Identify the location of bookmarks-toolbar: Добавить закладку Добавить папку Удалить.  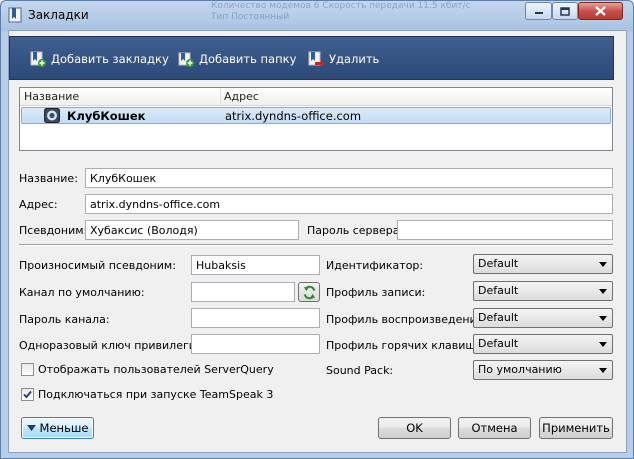
(311, 58).